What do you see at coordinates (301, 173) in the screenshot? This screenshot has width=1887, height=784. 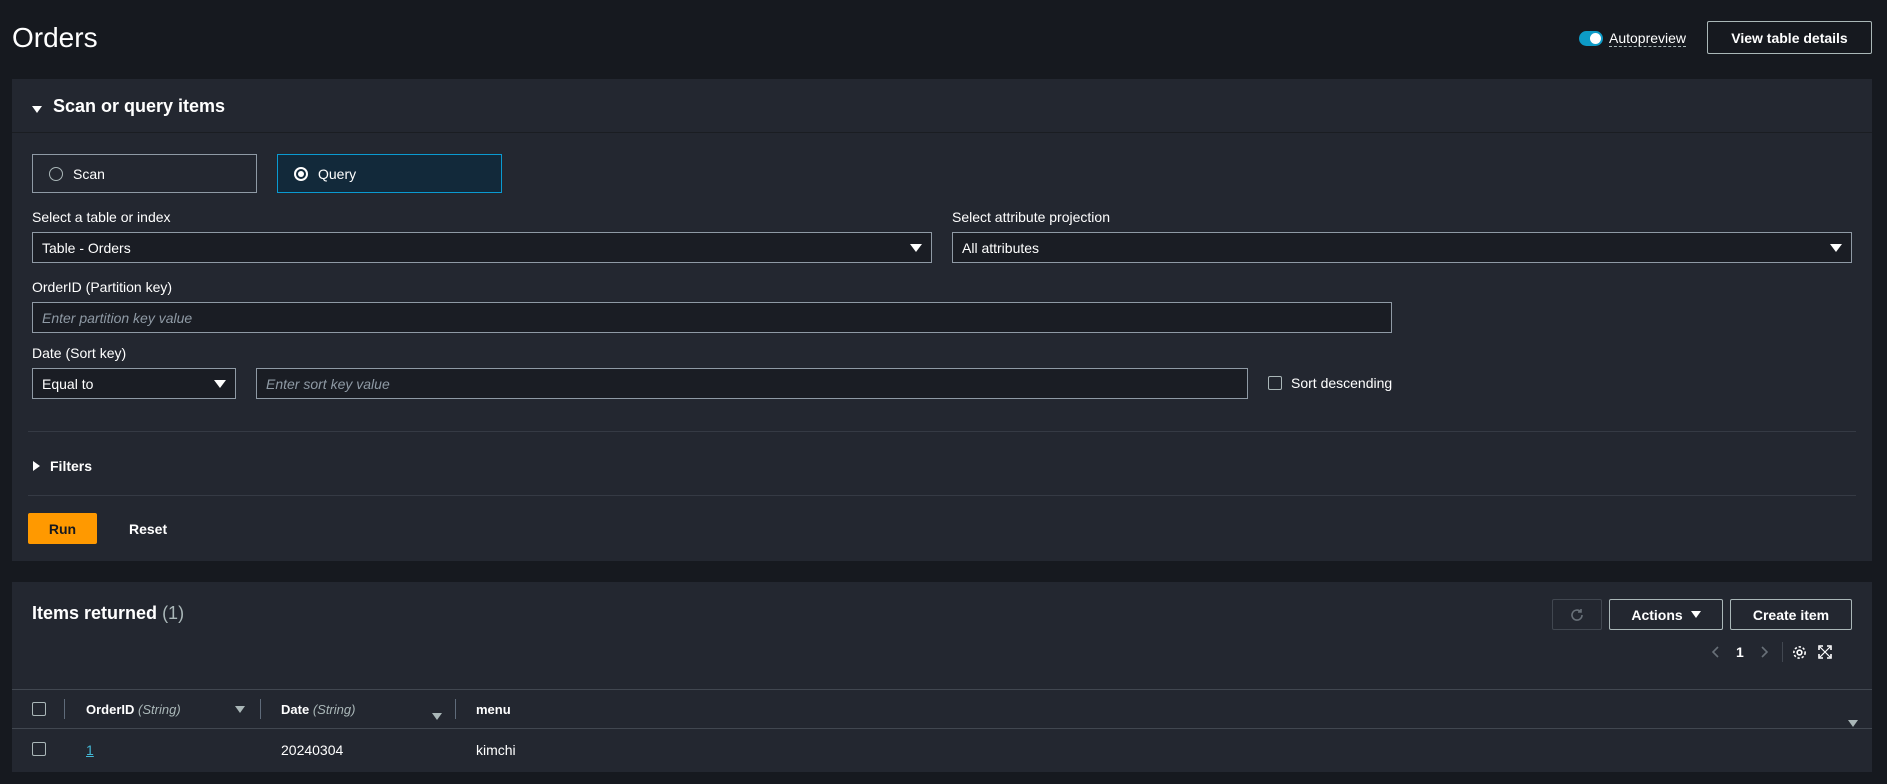 I see `query-radio` at bounding box center [301, 173].